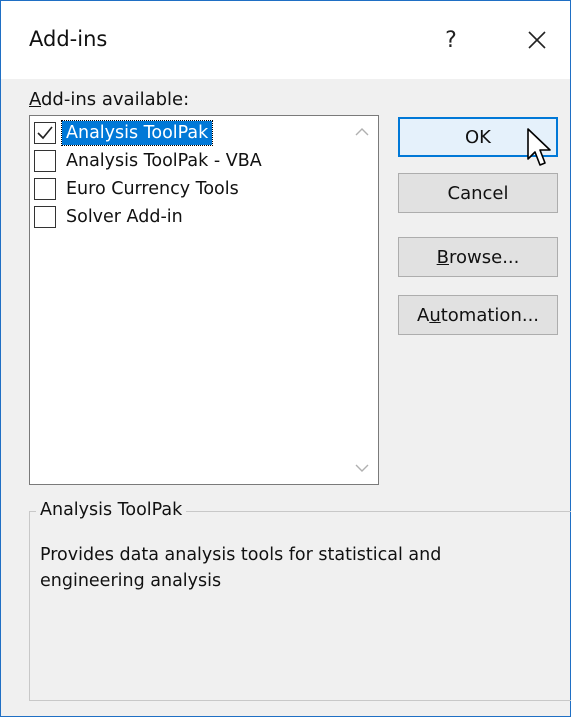  Describe the element at coordinates (152, 189) in the screenshot. I see `item-label: Euro Currency Tools` at that location.